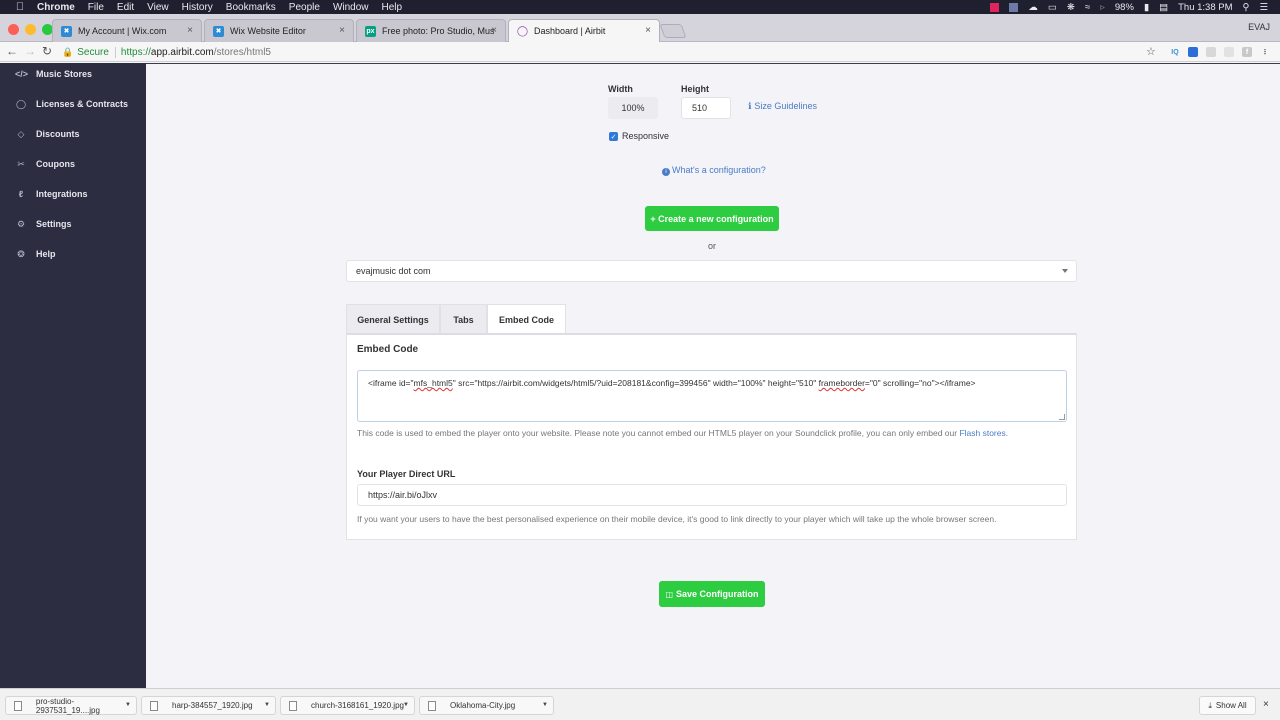 Image resolution: width=1280 pixels, height=720 pixels. What do you see at coordinates (1193, 52) in the screenshot?
I see `bookmark-extension-icon` at bounding box center [1193, 52].